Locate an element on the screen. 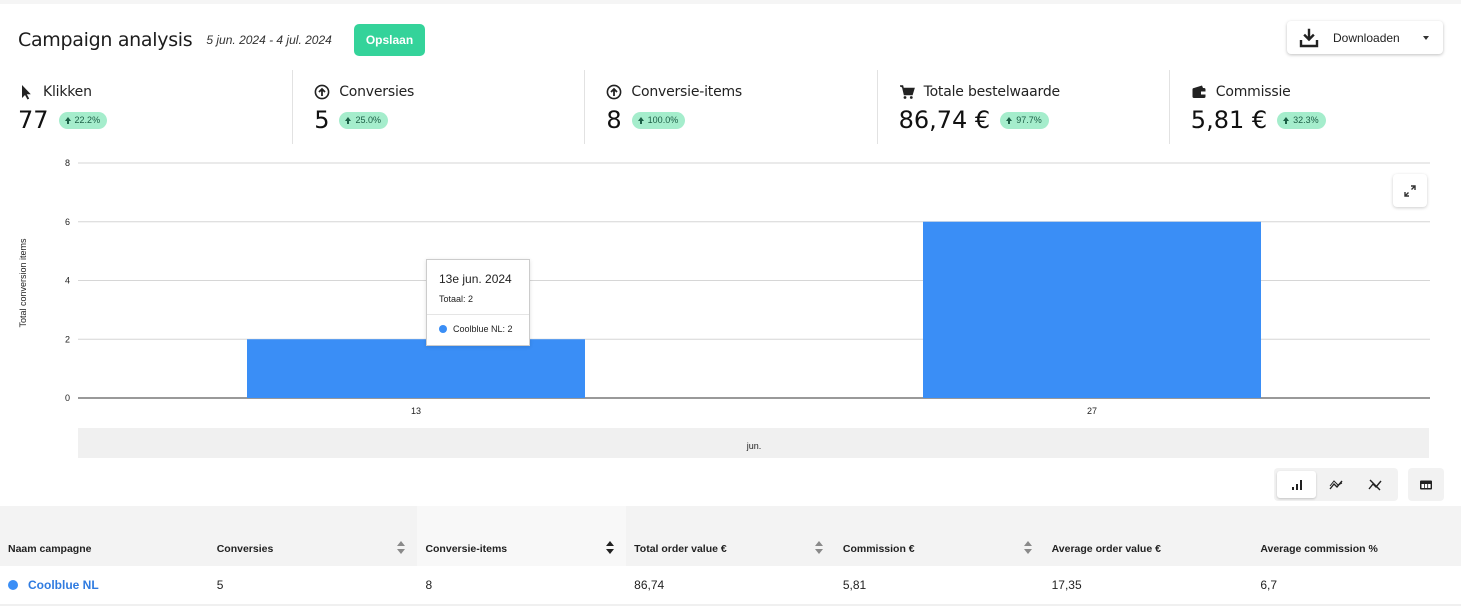  chevron-down-icon is located at coordinates (1426, 38).